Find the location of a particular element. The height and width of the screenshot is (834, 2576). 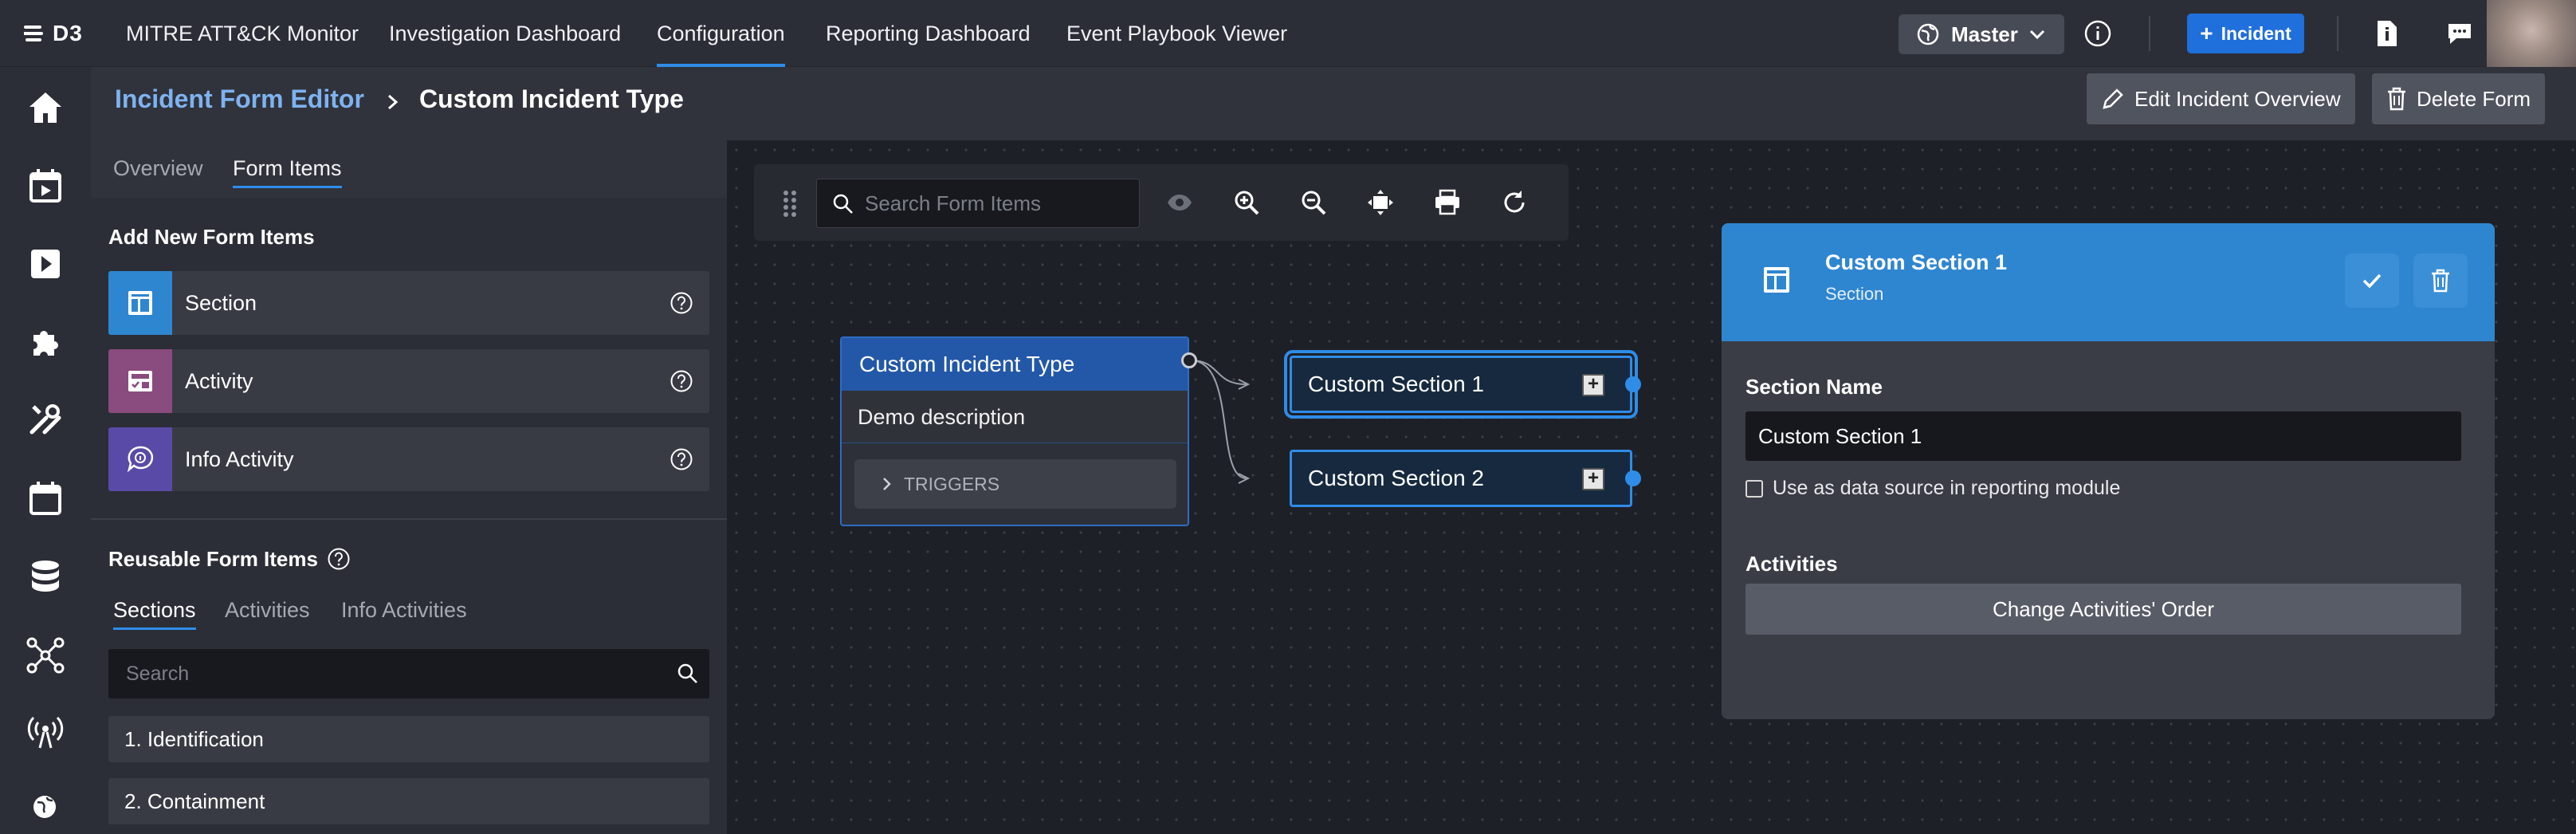

playbook-icon is located at coordinates (45, 264).